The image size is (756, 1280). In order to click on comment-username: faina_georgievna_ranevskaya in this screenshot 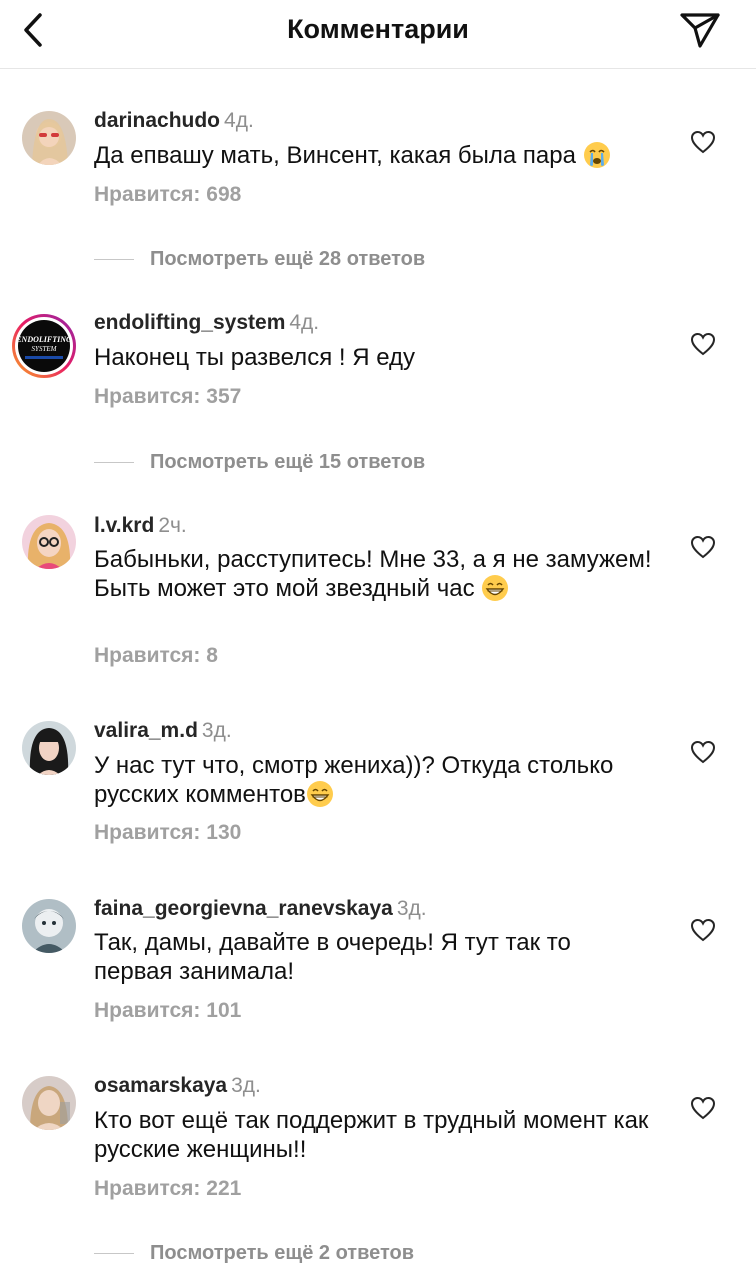, I will do `click(243, 908)`.